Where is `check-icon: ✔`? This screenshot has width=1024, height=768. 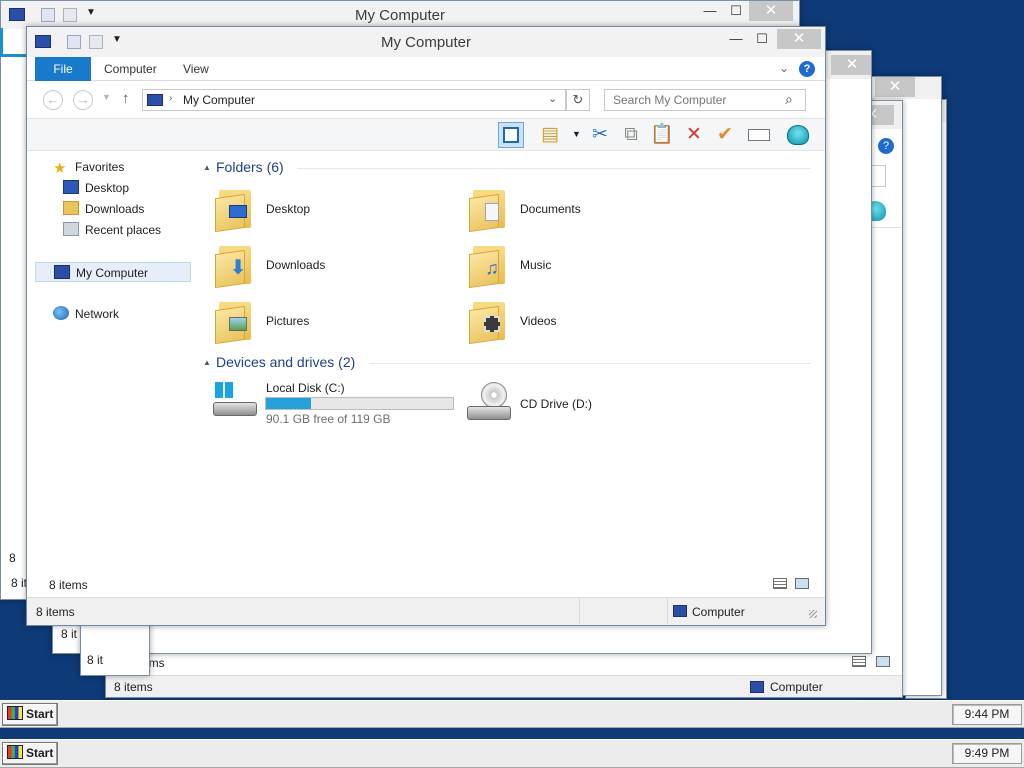 check-icon: ✔ is located at coordinates (725, 135).